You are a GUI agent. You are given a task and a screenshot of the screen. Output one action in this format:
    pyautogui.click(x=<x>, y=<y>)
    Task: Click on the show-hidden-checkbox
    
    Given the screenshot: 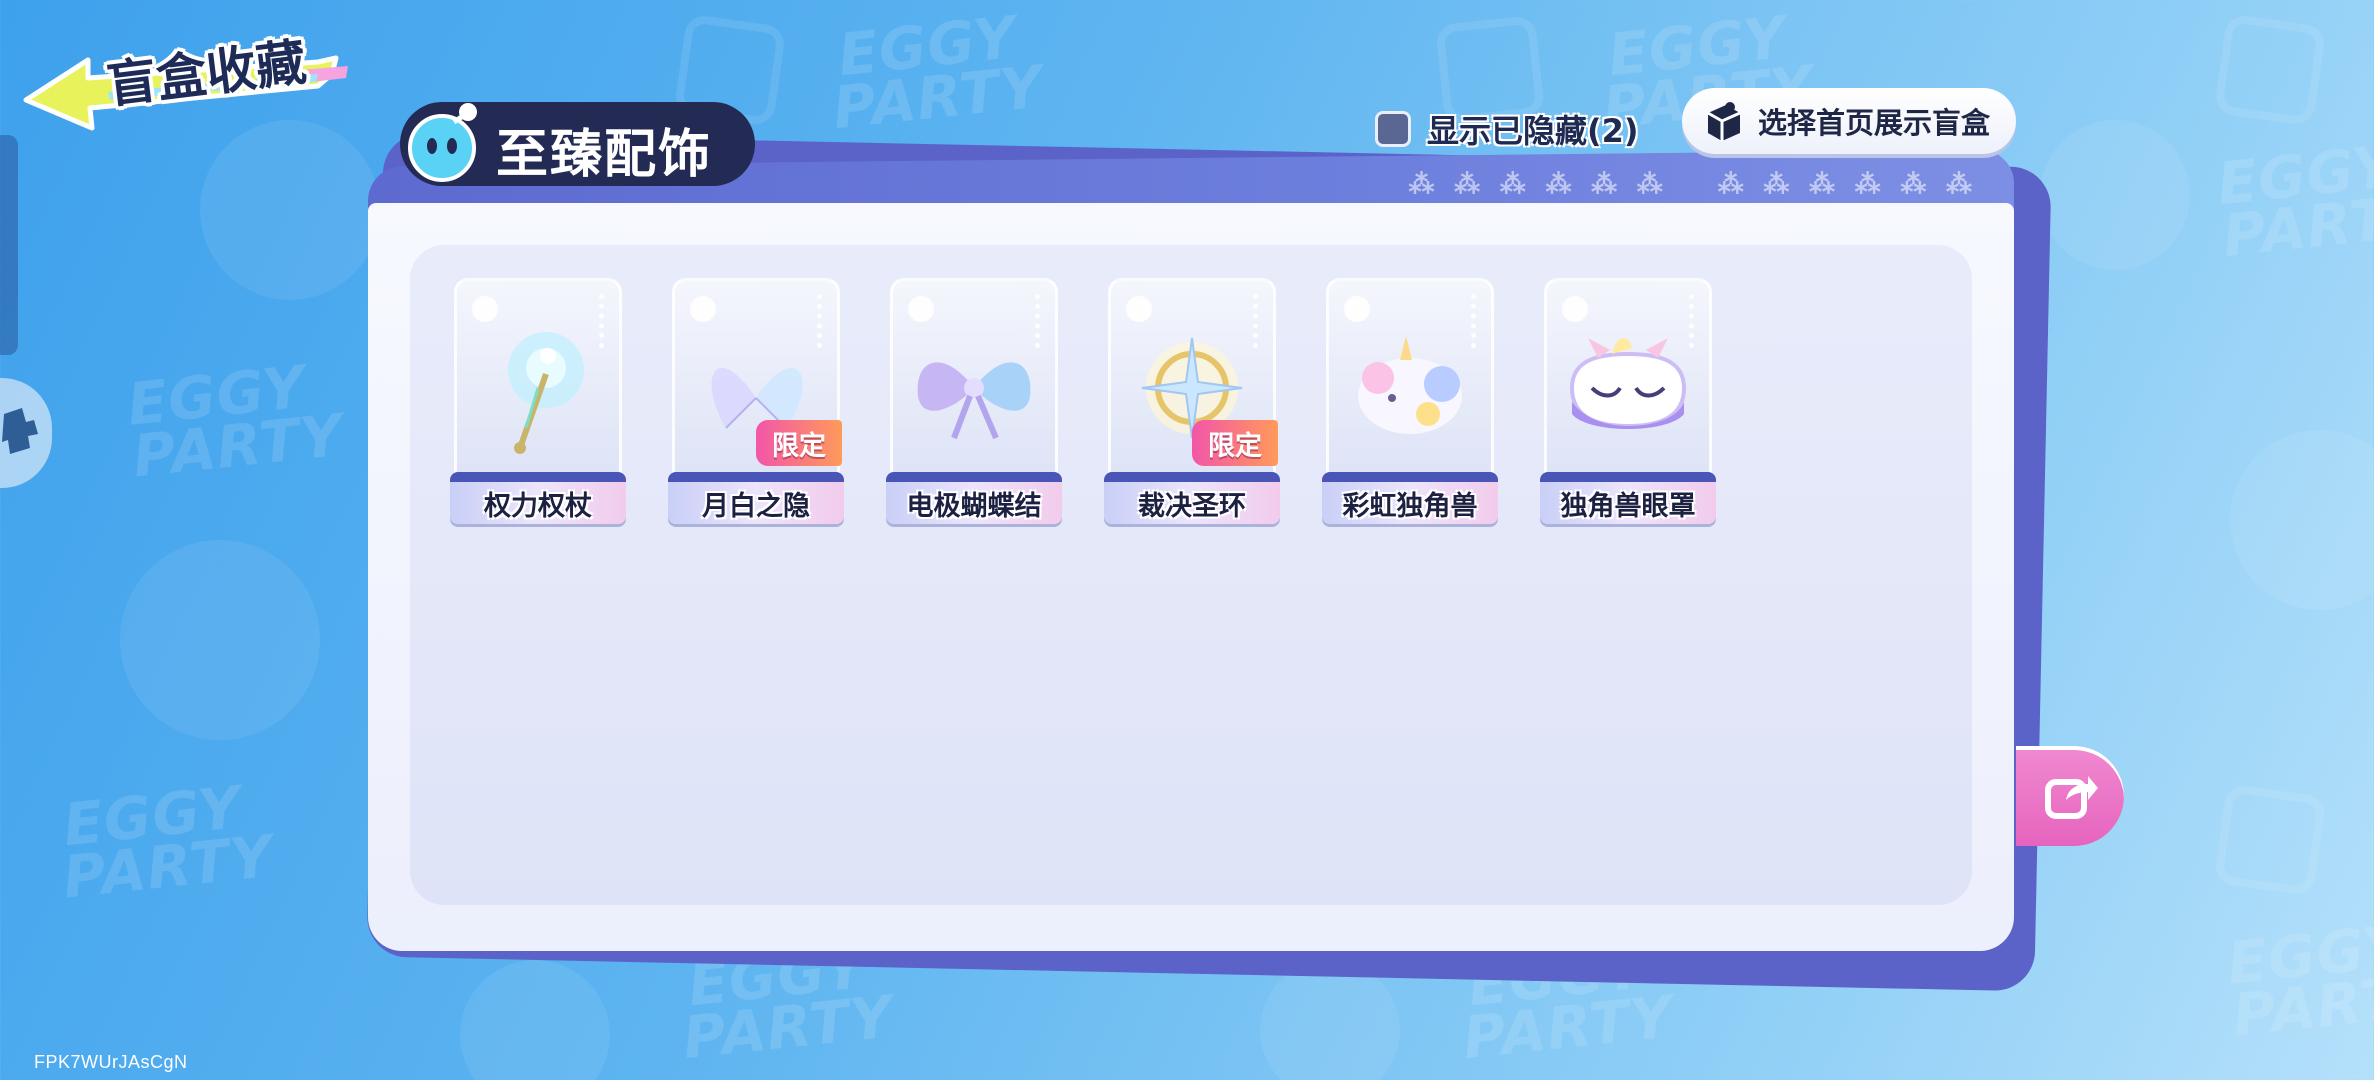 What is the action you would take?
    pyautogui.click(x=1393, y=129)
    